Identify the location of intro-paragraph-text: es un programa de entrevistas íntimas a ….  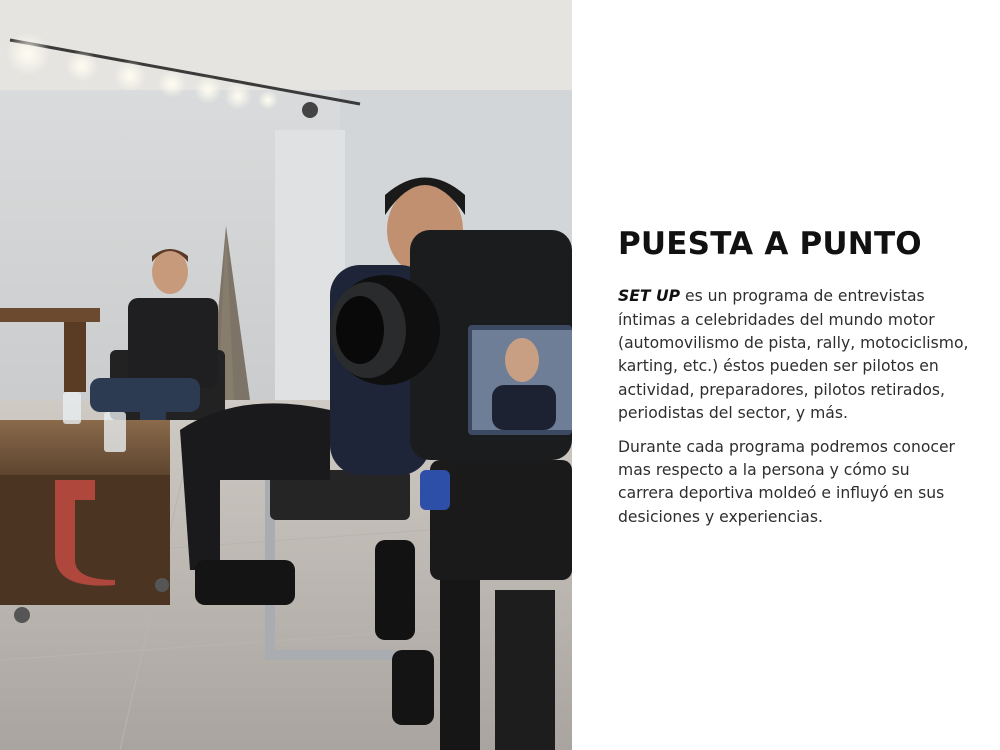
(793, 355).